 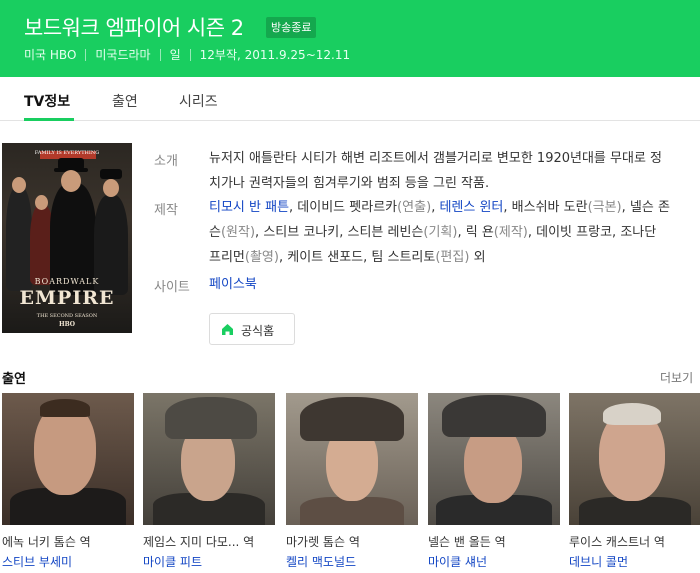 I want to click on credit-item: 팀 스트리토(편집), so click(x=420, y=257).